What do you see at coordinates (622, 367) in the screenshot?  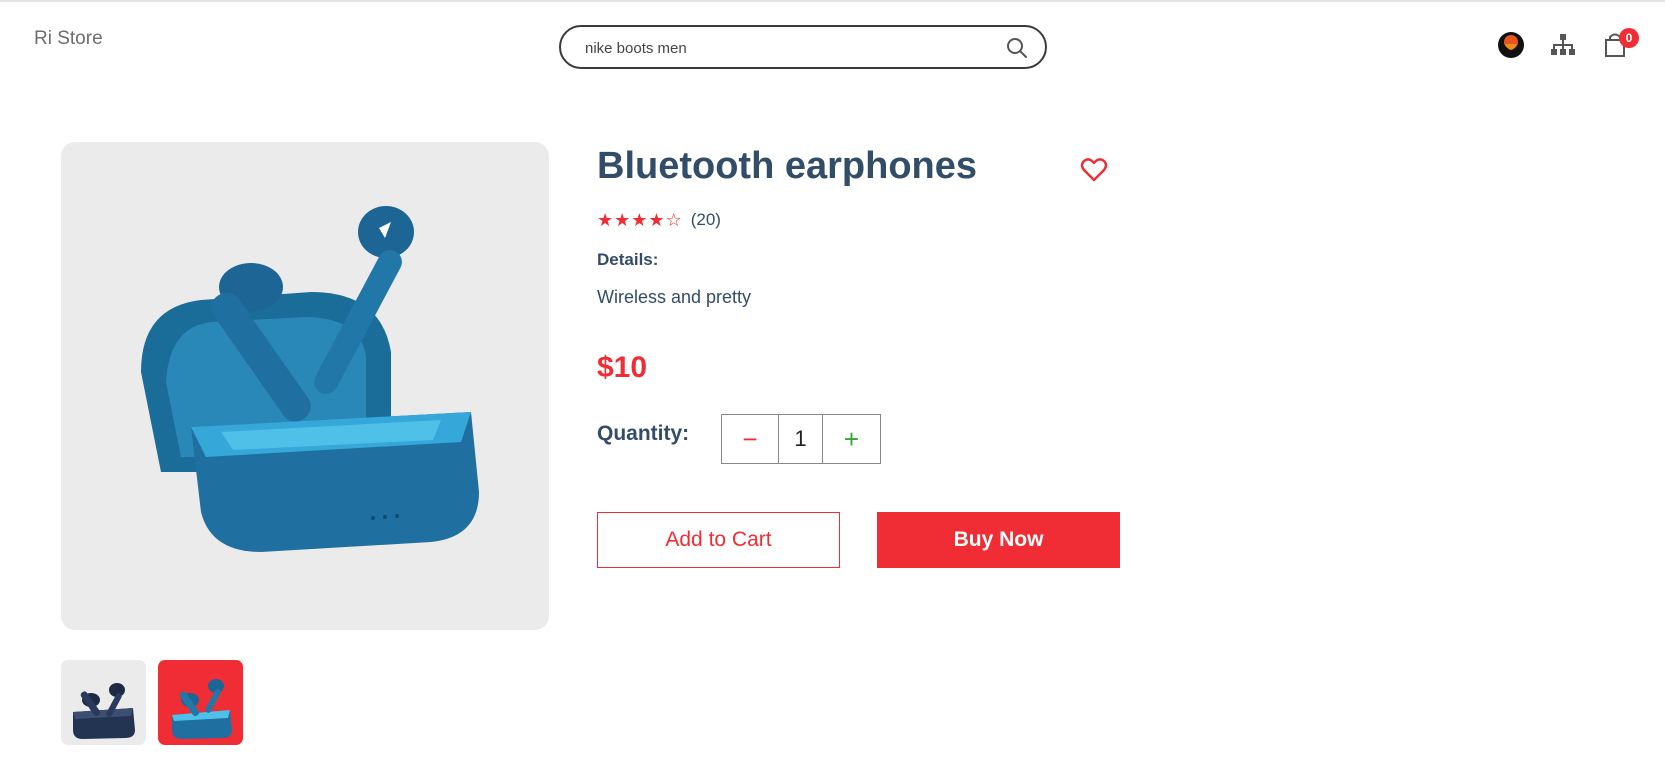 I see `product-price: $10` at bounding box center [622, 367].